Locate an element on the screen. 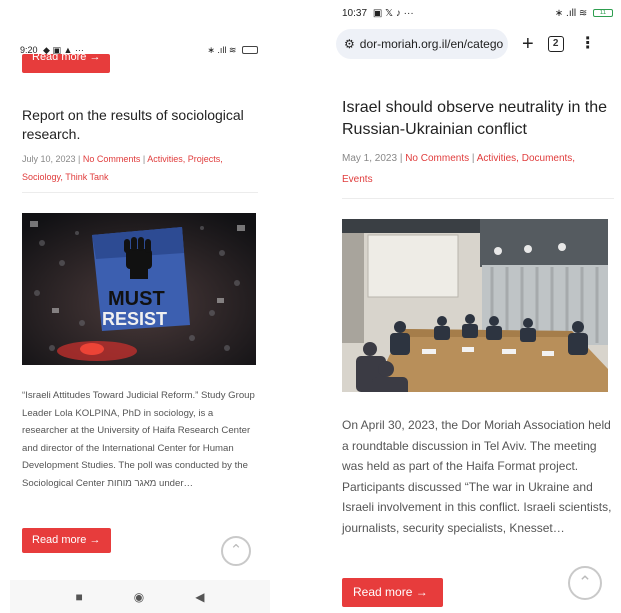 Image resolution: width=621 pixels, height=613 pixels. android-nav-bar: ■ ◉ ◀ is located at coordinates (140, 596).